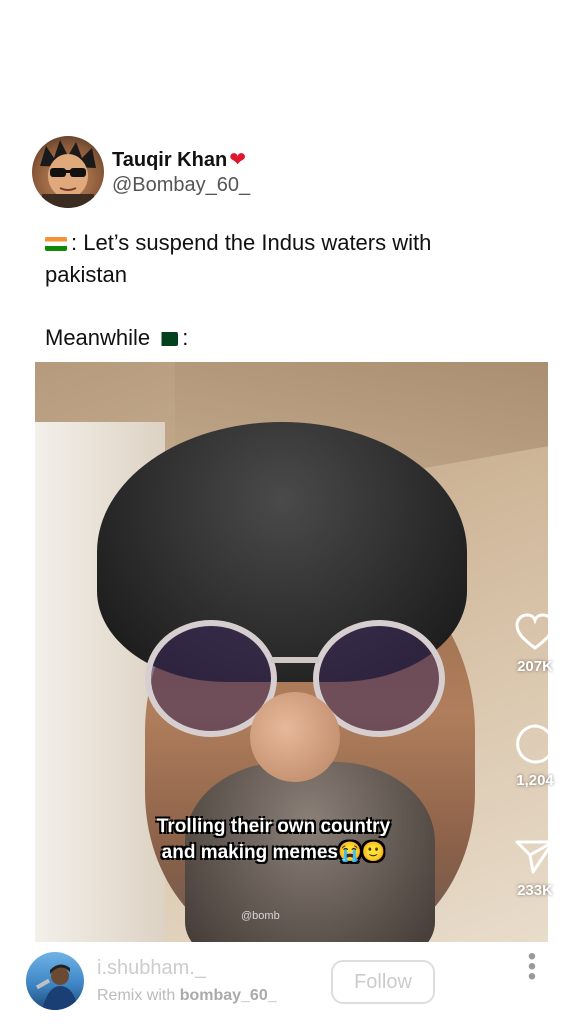 This screenshot has height=1024, width=582. Describe the element at coordinates (228, 995) in the screenshot. I see `remix-user: bombay_60_` at that location.